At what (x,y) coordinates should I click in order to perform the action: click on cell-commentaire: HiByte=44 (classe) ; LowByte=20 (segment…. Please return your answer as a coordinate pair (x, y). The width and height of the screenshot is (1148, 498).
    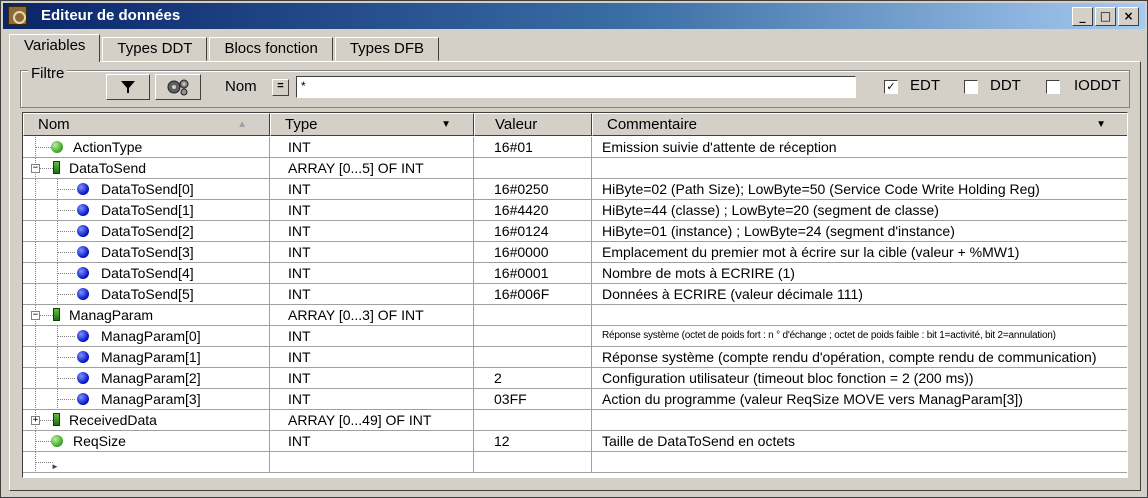
    Looking at the image, I should click on (859, 210).